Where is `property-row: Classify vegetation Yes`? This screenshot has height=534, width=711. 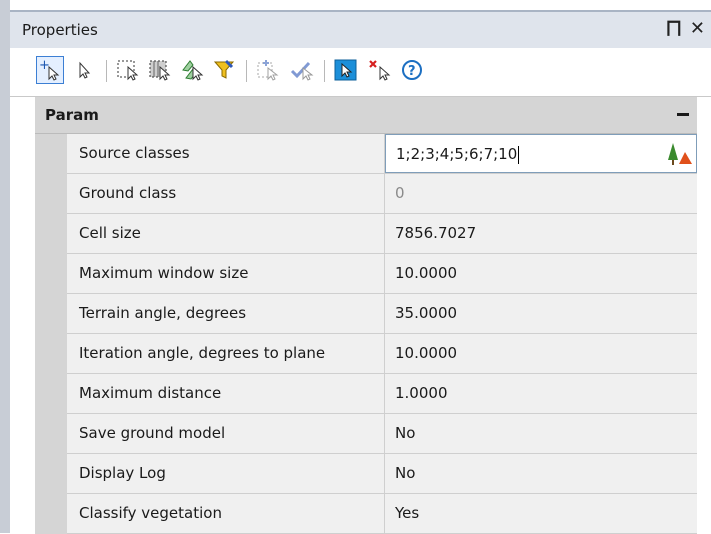
property-row: Classify vegetation Yes is located at coordinates (366, 514).